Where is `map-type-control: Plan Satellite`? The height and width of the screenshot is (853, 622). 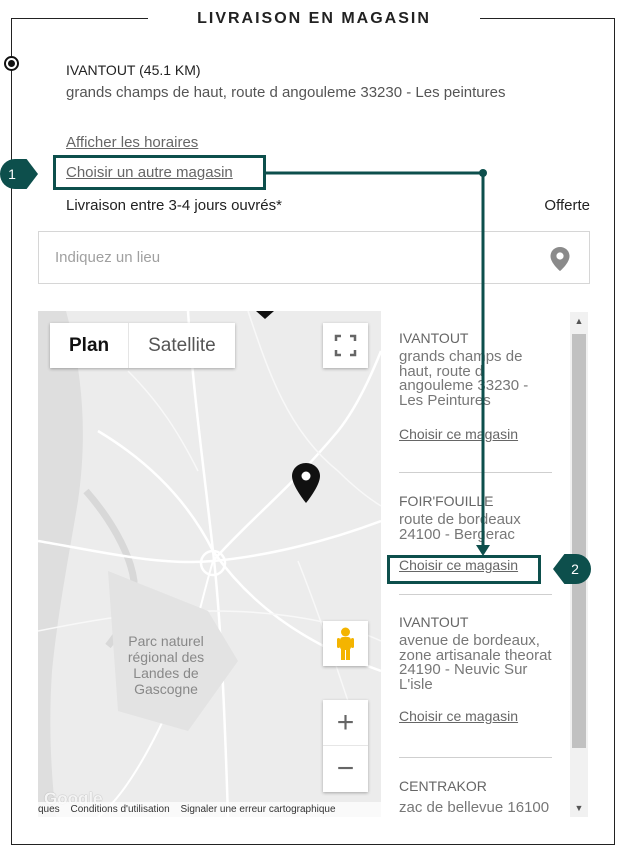 map-type-control: Plan Satellite is located at coordinates (142, 345).